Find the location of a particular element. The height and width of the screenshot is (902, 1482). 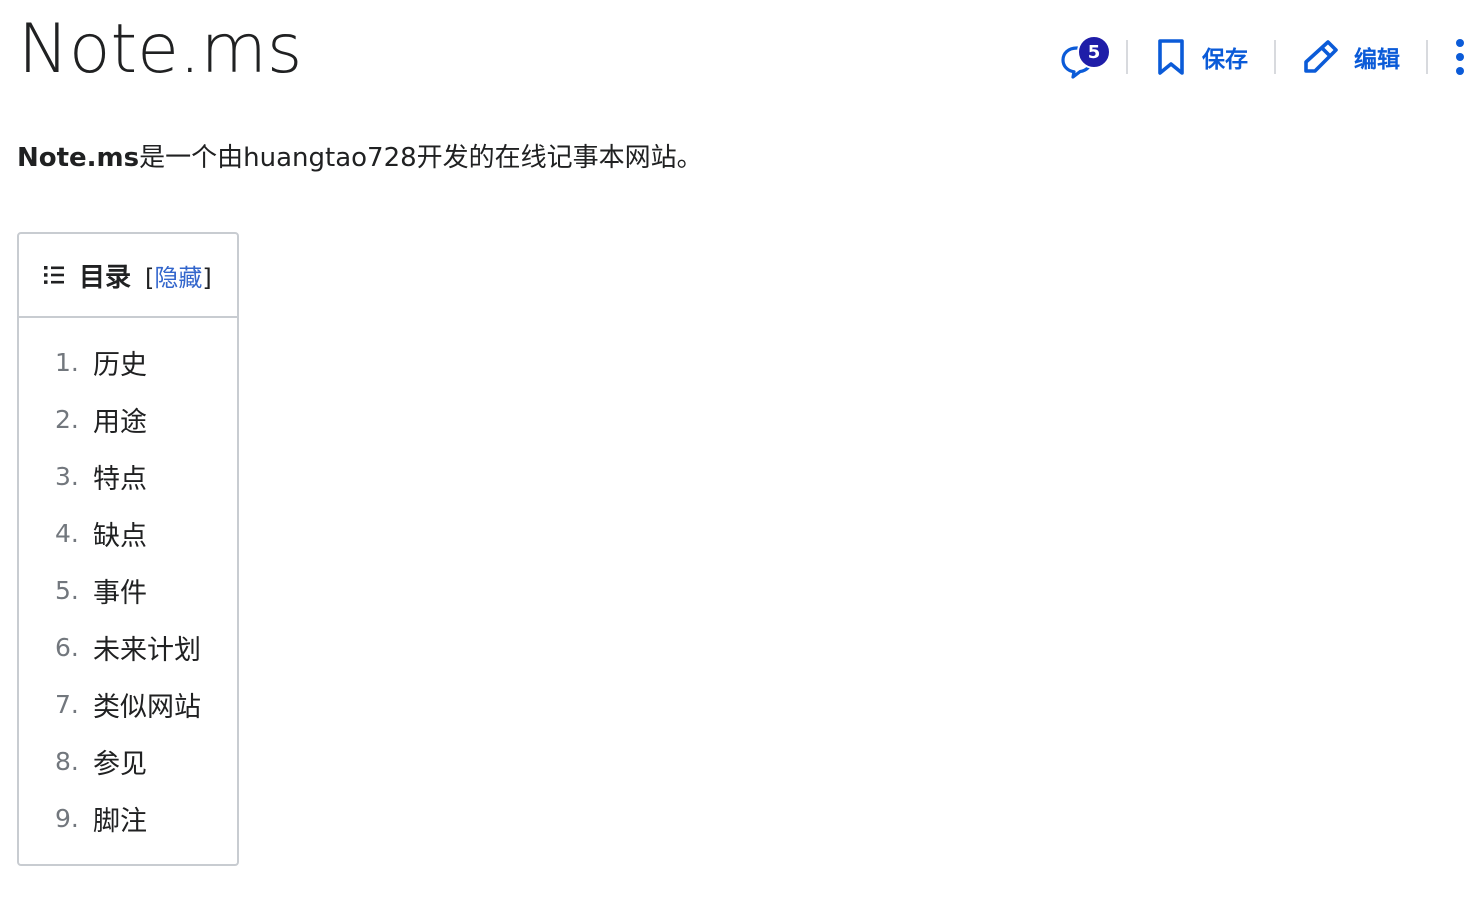

toc-toggle: [隐藏] is located at coordinates (178, 275).